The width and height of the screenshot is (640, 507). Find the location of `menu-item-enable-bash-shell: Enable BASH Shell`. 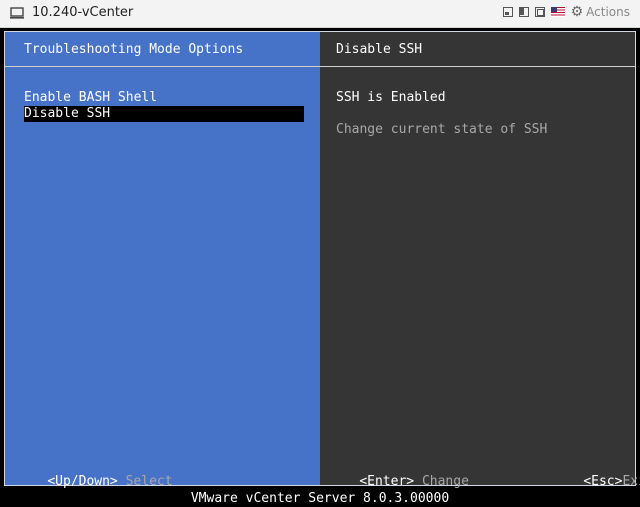

menu-item-enable-bash-shell: Enable BASH Shell is located at coordinates (90, 98).